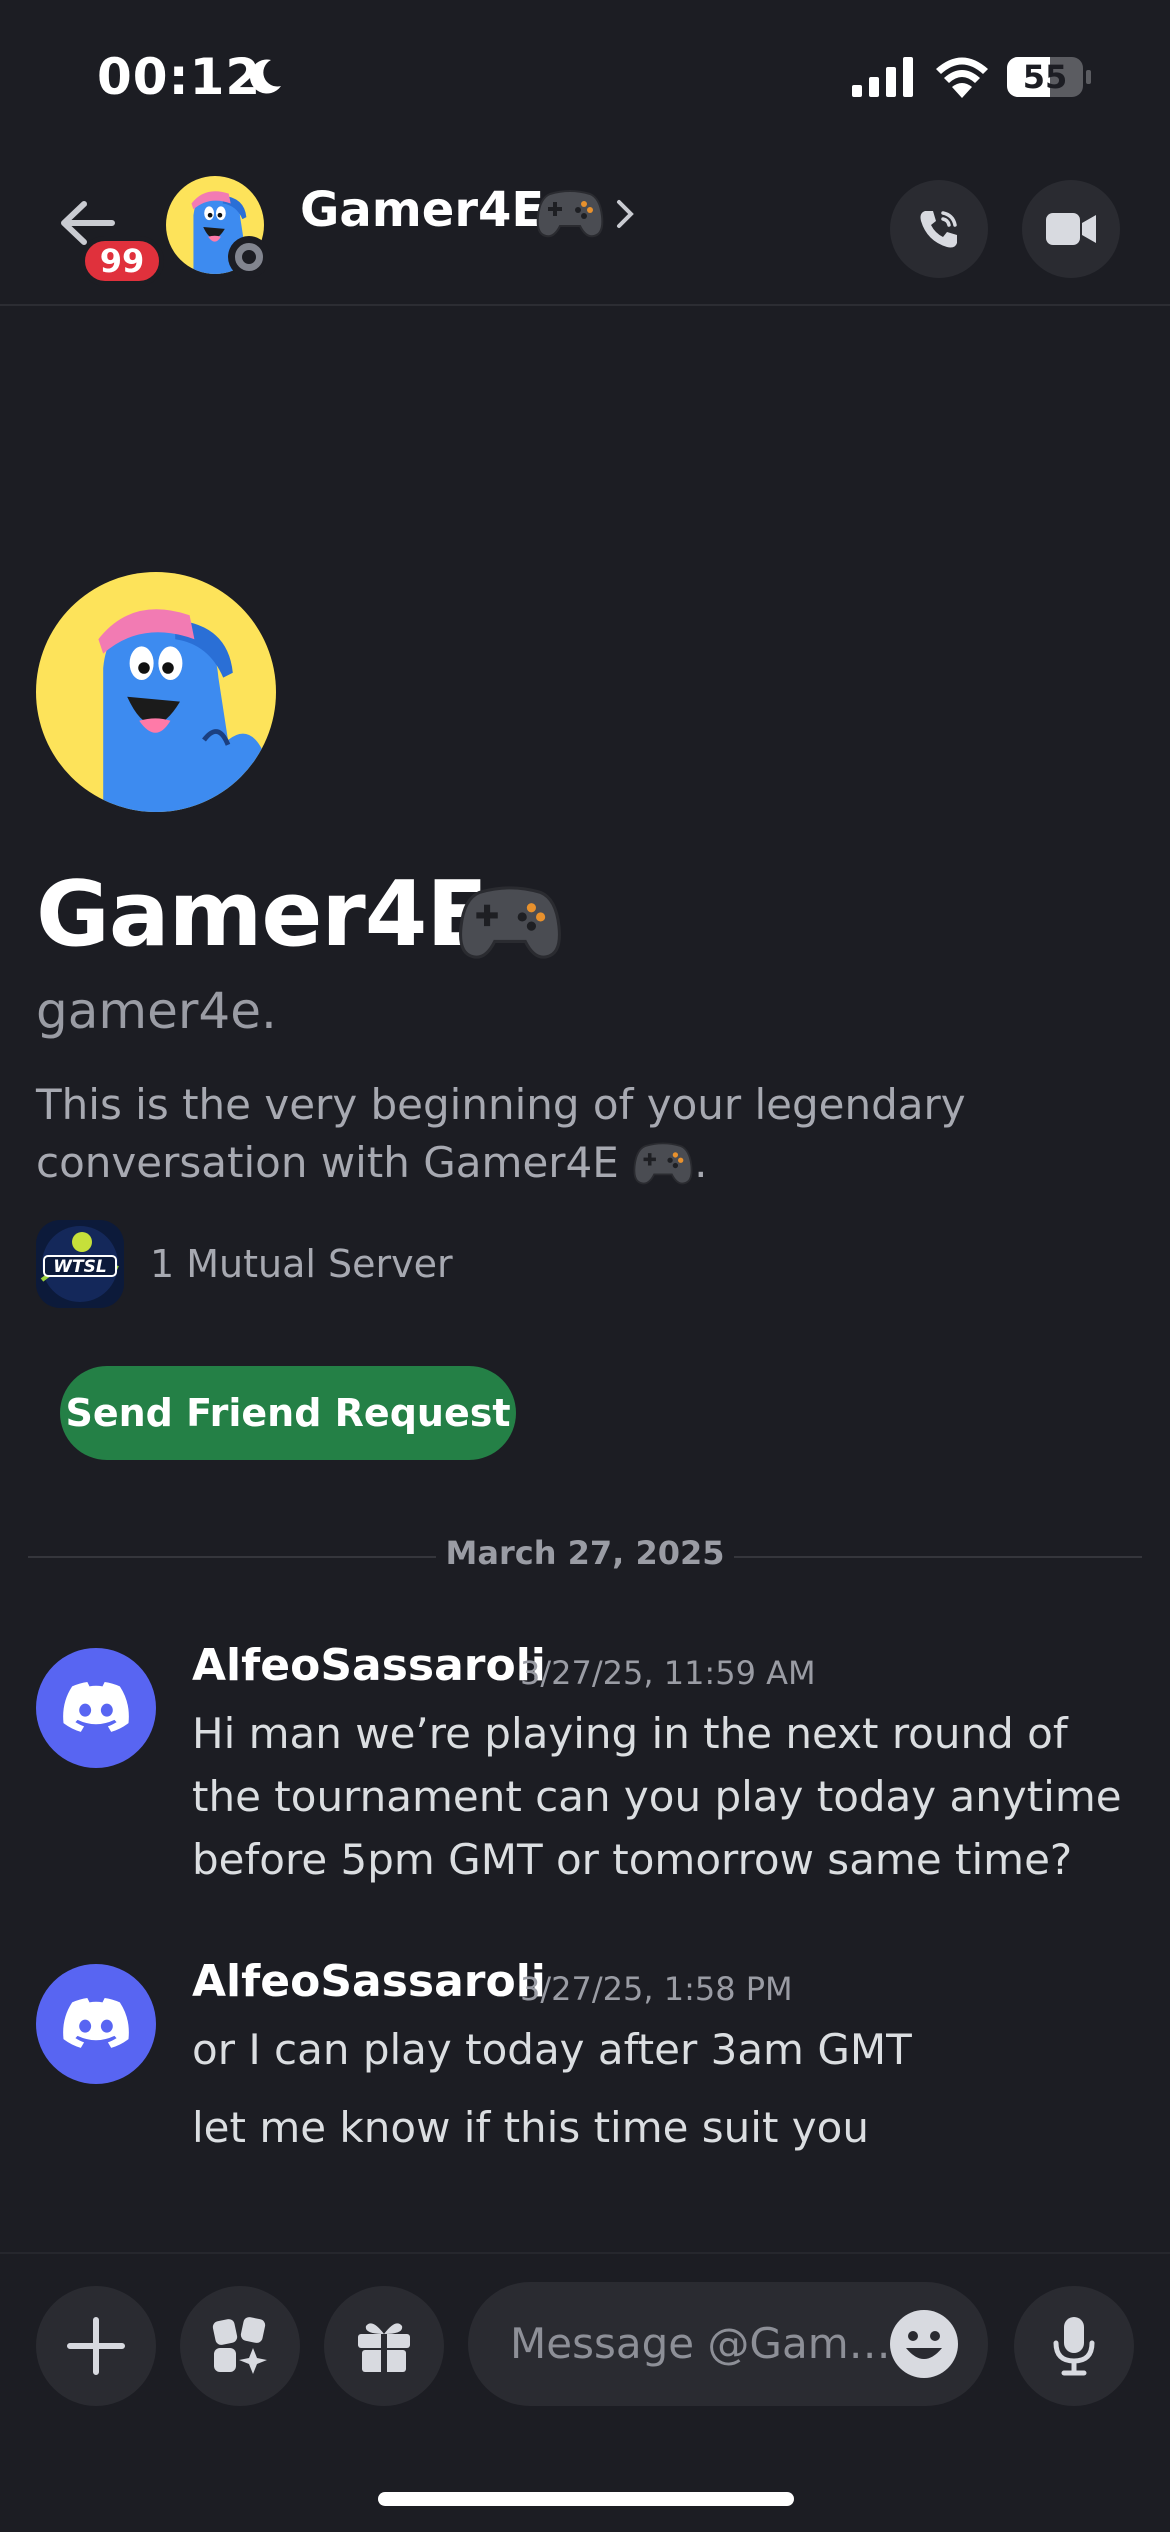 The height and width of the screenshot is (2532, 1170). What do you see at coordinates (156, 692) in the screenshot?
I see `profile-avatar` at bounding box center [156, 692].